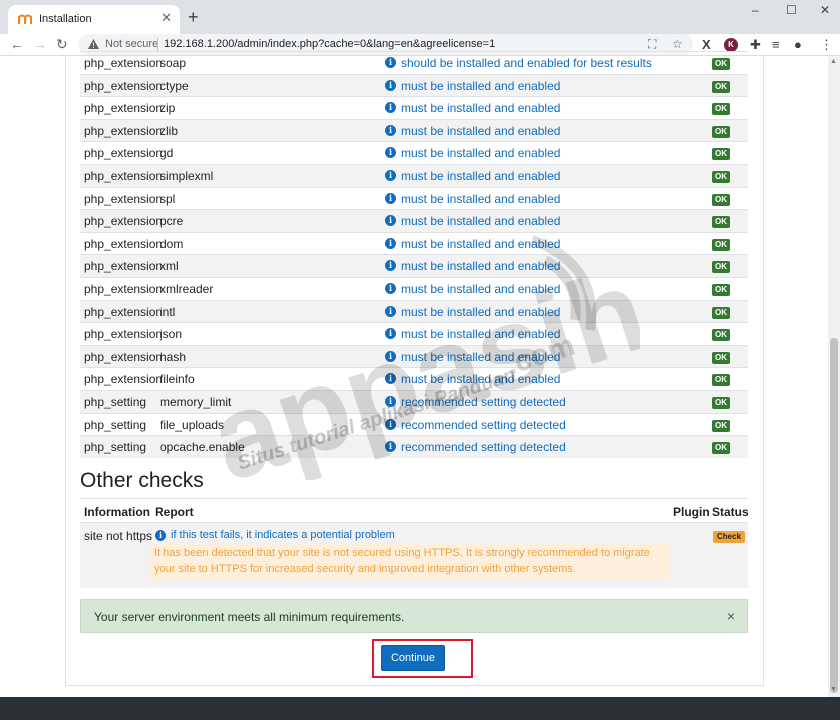  What do you see at coordinates (833, 689) in the screenshot?
I see `scroll-down-arrow-icon: ▼` at bounding box center [833, 689].